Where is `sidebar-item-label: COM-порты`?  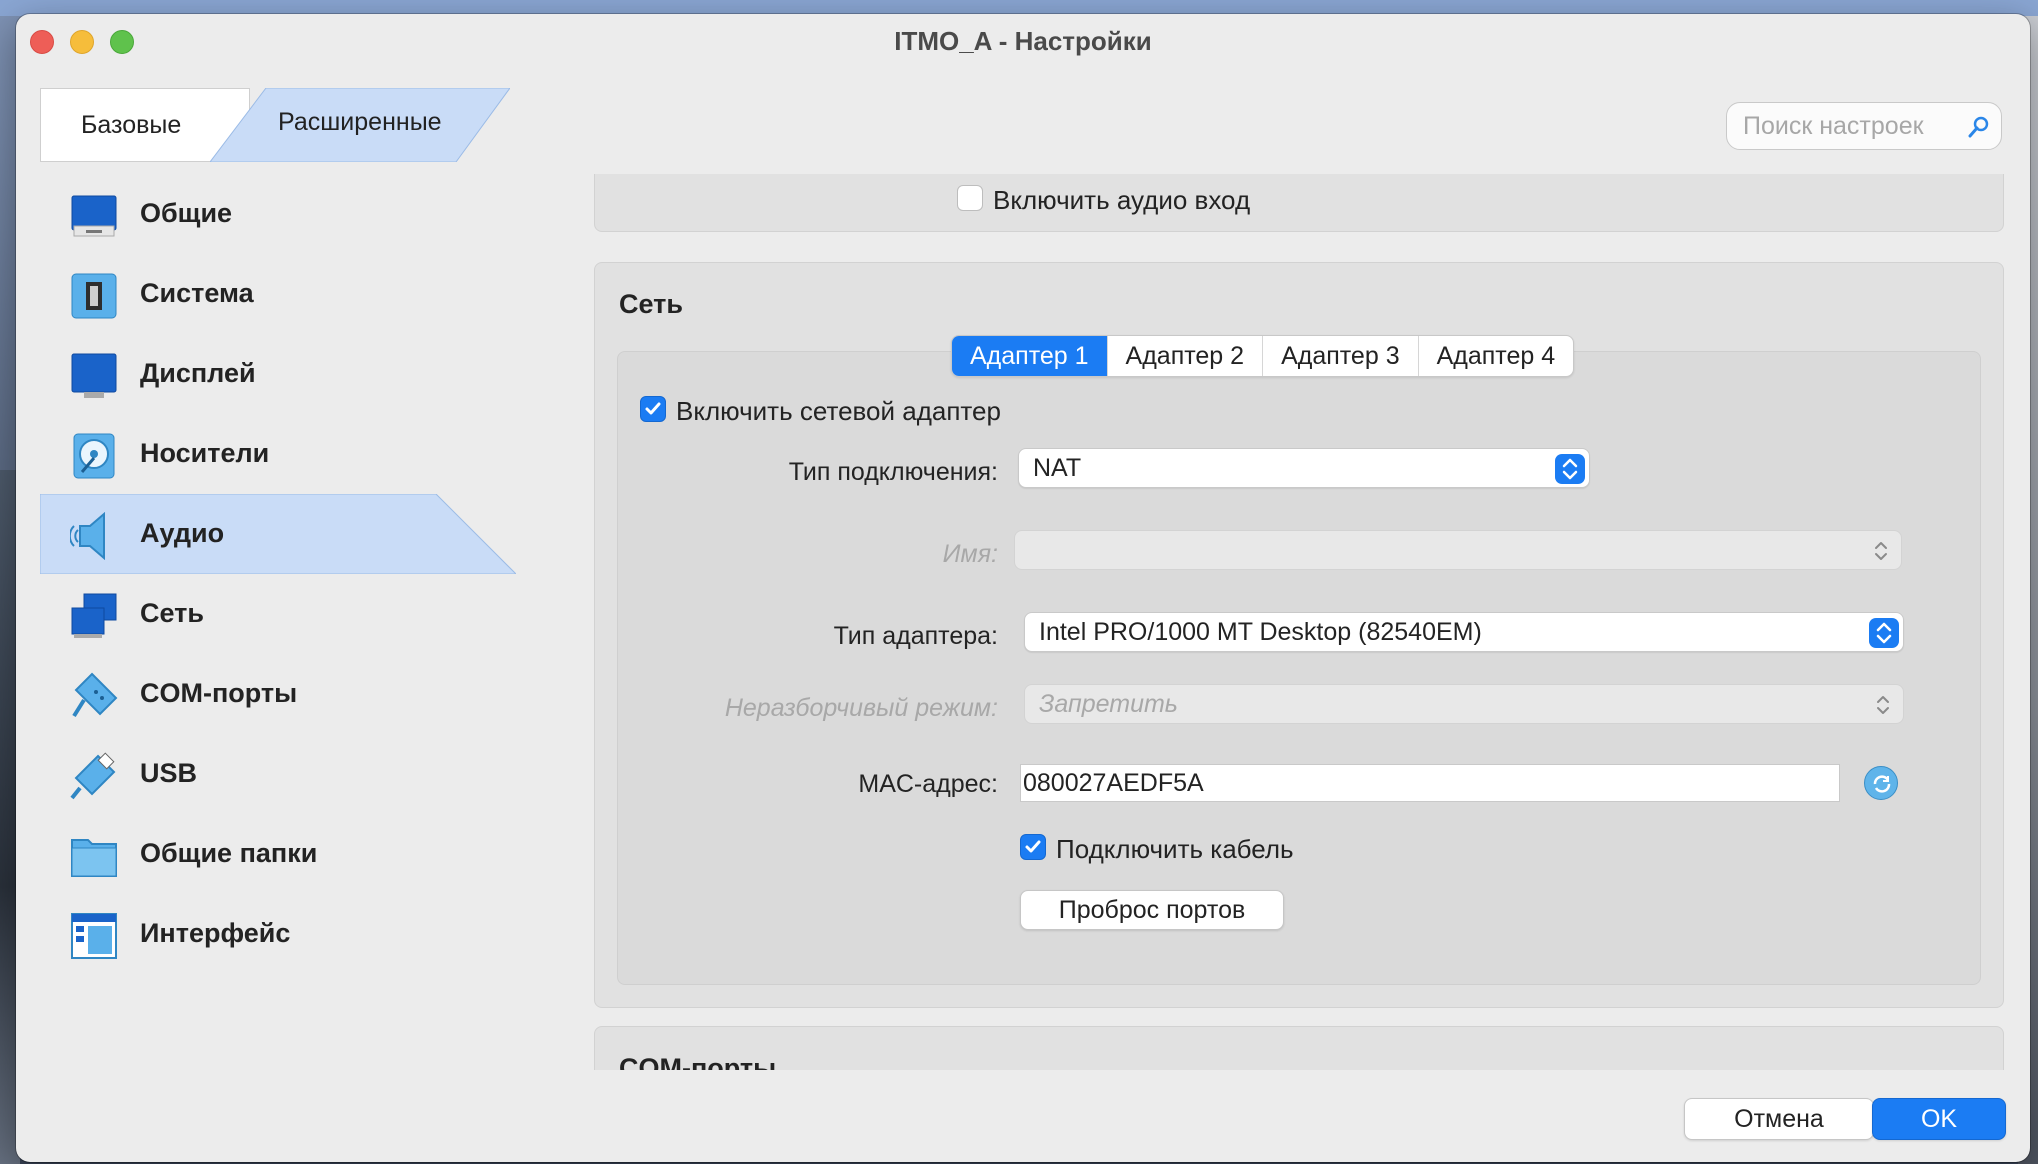 sidebar-item-label: COM-порты is located at coordinates (219, 693).